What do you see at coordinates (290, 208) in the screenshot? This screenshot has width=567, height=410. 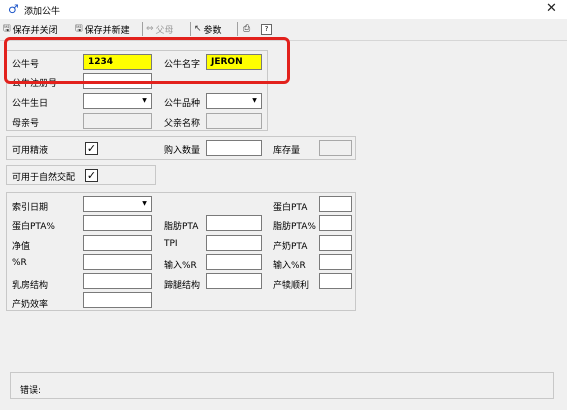 I see `protein-pta-label: 蛋白PTA` at bounding box center [290, 208].